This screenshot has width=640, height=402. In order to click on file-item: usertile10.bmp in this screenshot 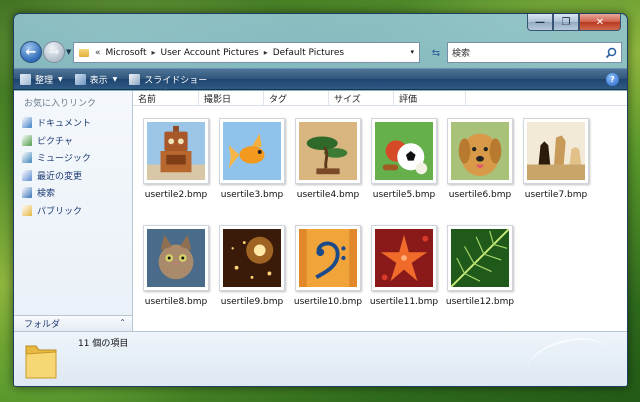, I will do `click(328, 278)`.